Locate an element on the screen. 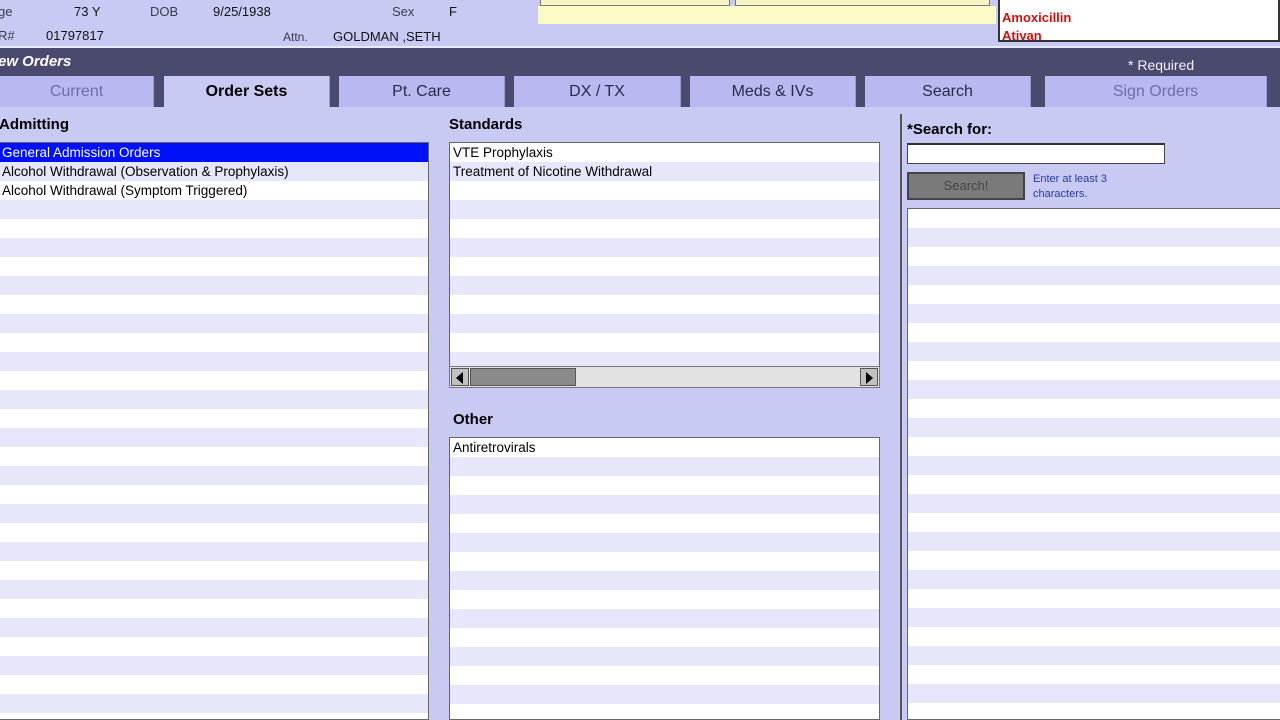 The image size is (1280, 720). allergy-item: Amoxicillin is located at coordinates (1037, 17).